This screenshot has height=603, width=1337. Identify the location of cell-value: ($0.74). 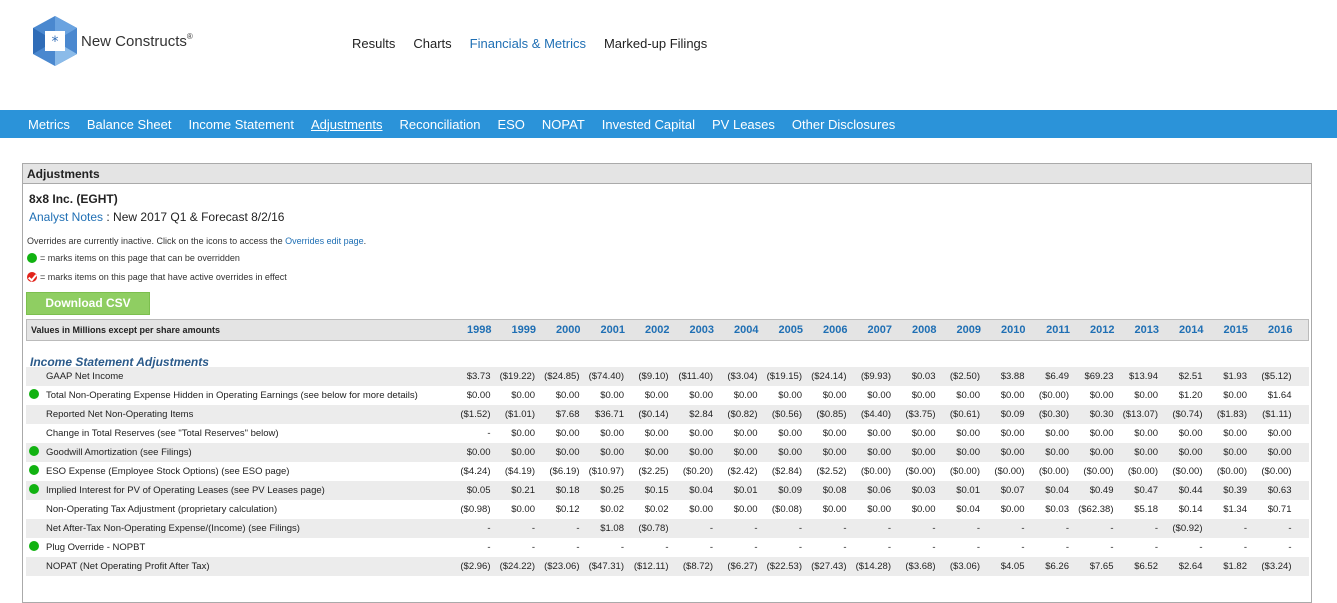
(1187, 414).